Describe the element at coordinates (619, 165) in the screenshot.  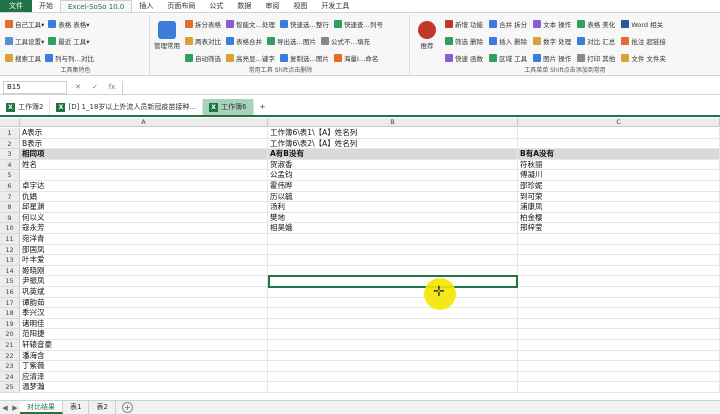
I see `table-cell: 符秋丽` at that location.